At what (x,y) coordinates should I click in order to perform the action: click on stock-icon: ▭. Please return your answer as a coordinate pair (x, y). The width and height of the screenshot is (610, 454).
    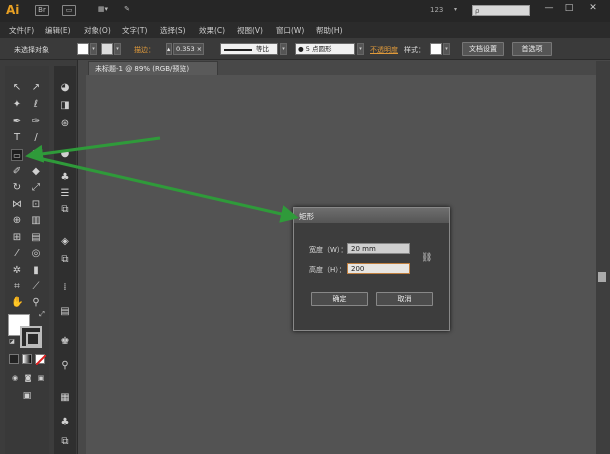
    Looking at the image, I should click on (69, 10).